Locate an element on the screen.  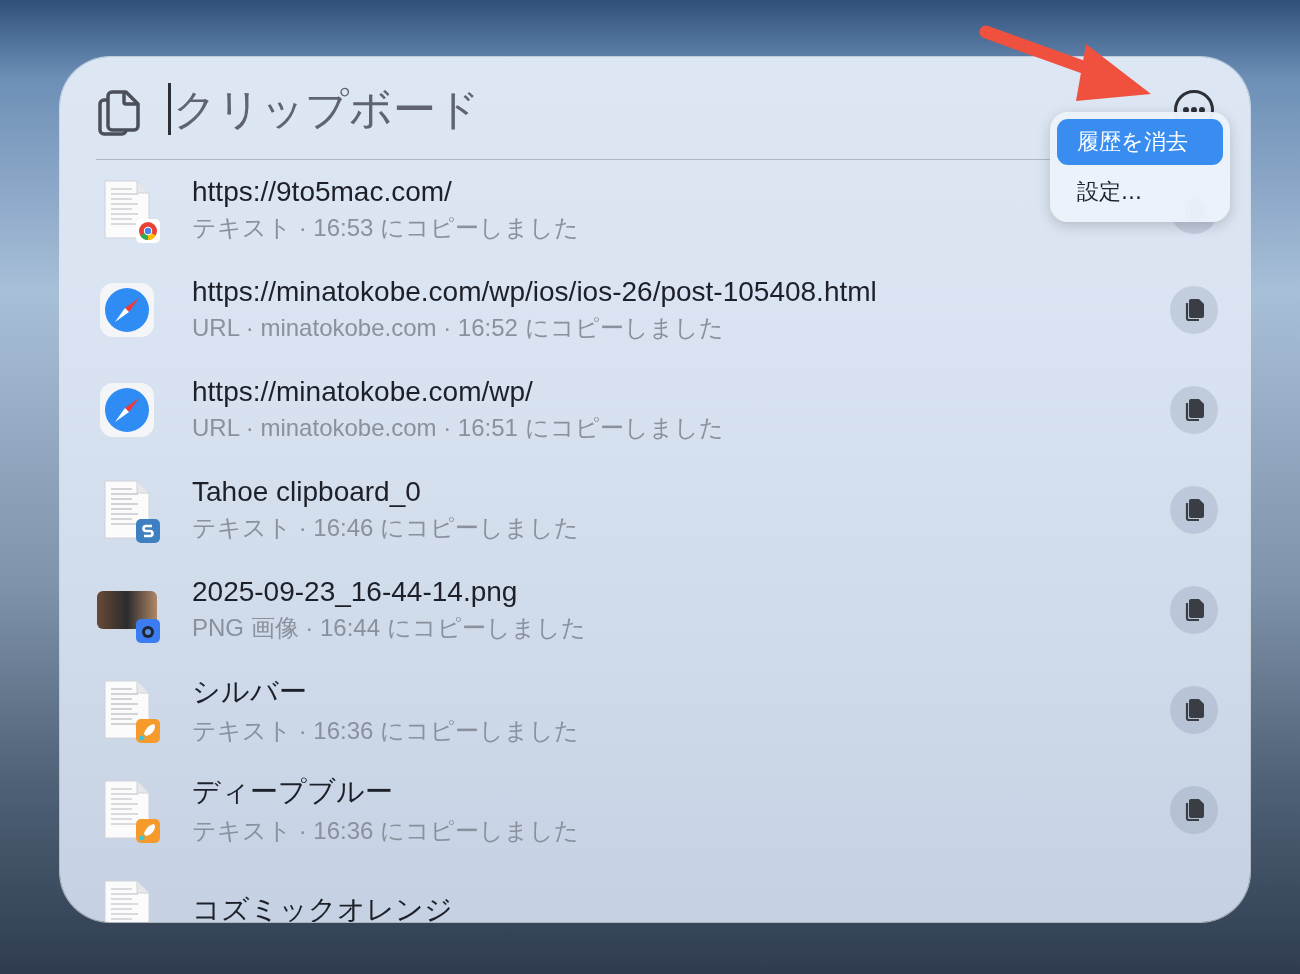
camera-badge-icon is located at coordinates (148, 631).